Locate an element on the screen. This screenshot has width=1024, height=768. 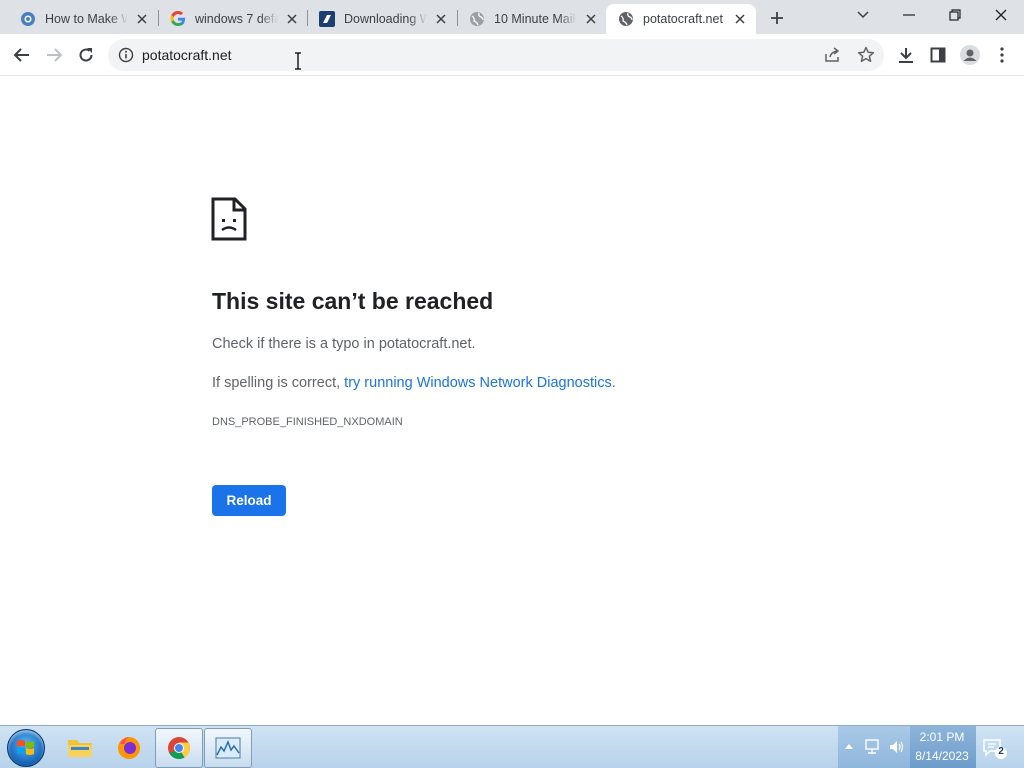
chevron-up-icon is located at coordinates (849, 746).